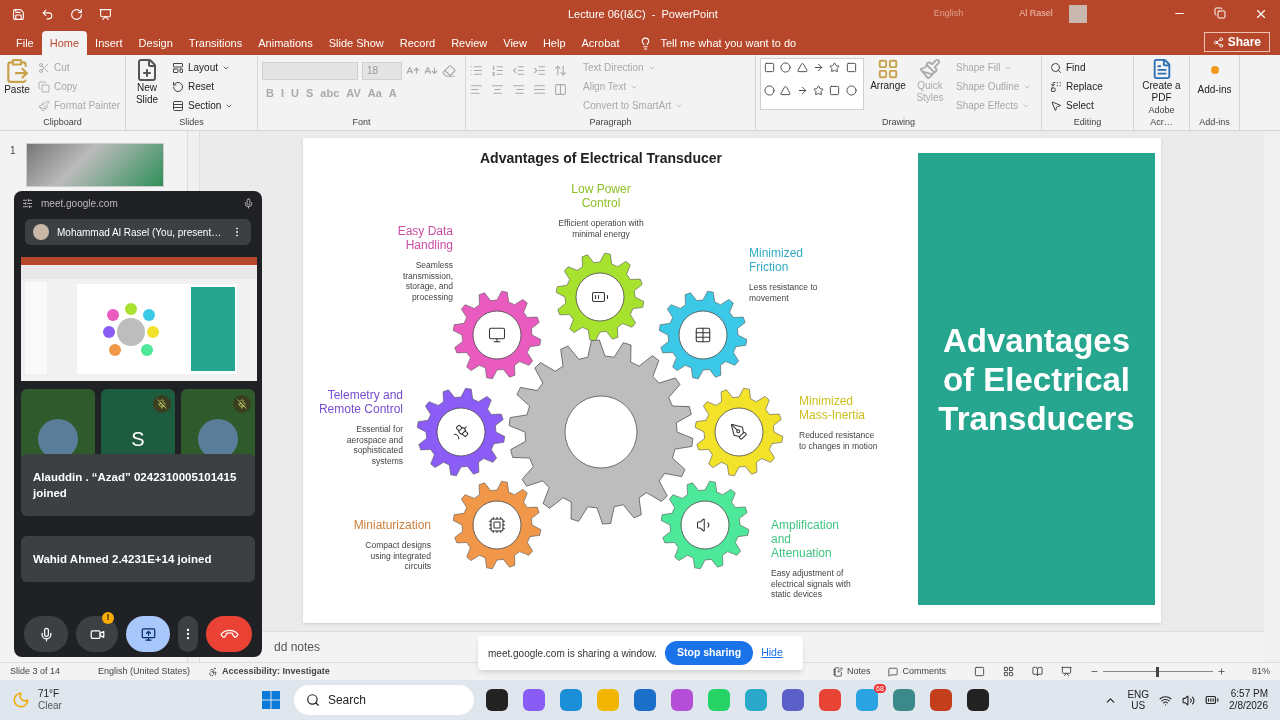 This screenshot has width=1280, height=720. Describe the element at coordinates (1248, 706) in the screenshot. I see `clock-date: 2/8/2026` at that location.